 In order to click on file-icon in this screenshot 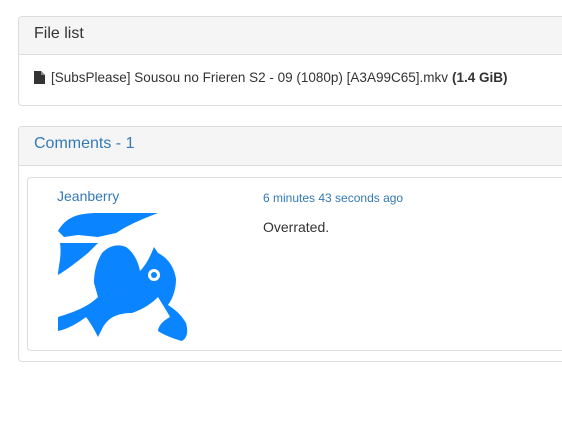, I will do `click(39, 77)`.